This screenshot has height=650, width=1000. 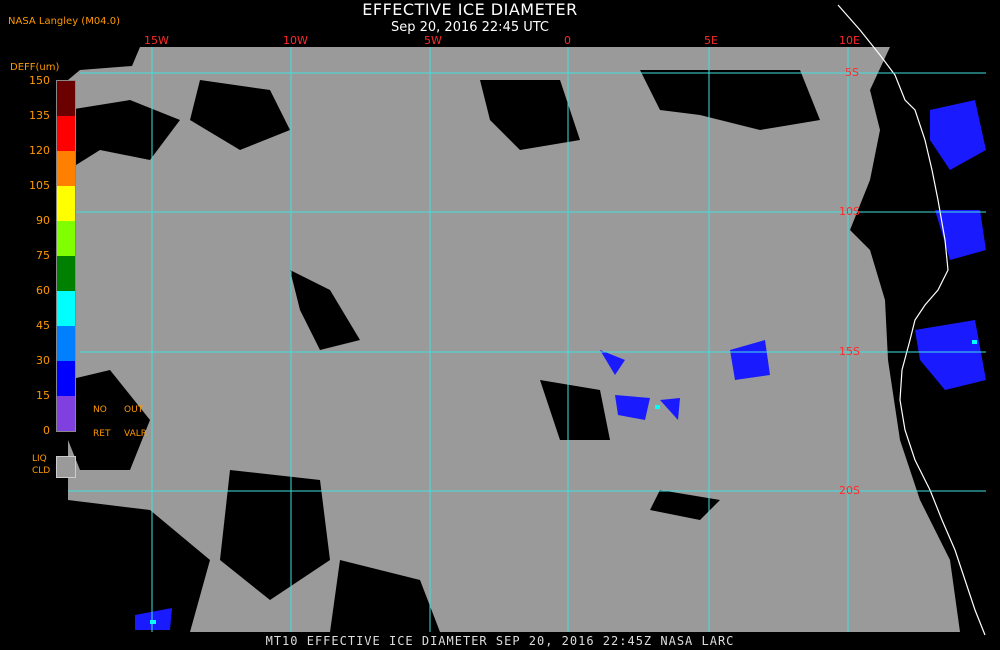 What do you see at coordinates (295, 40) in the screenshot?
I see `lon-label-10w: 10W` at bounding box center [295, 40].